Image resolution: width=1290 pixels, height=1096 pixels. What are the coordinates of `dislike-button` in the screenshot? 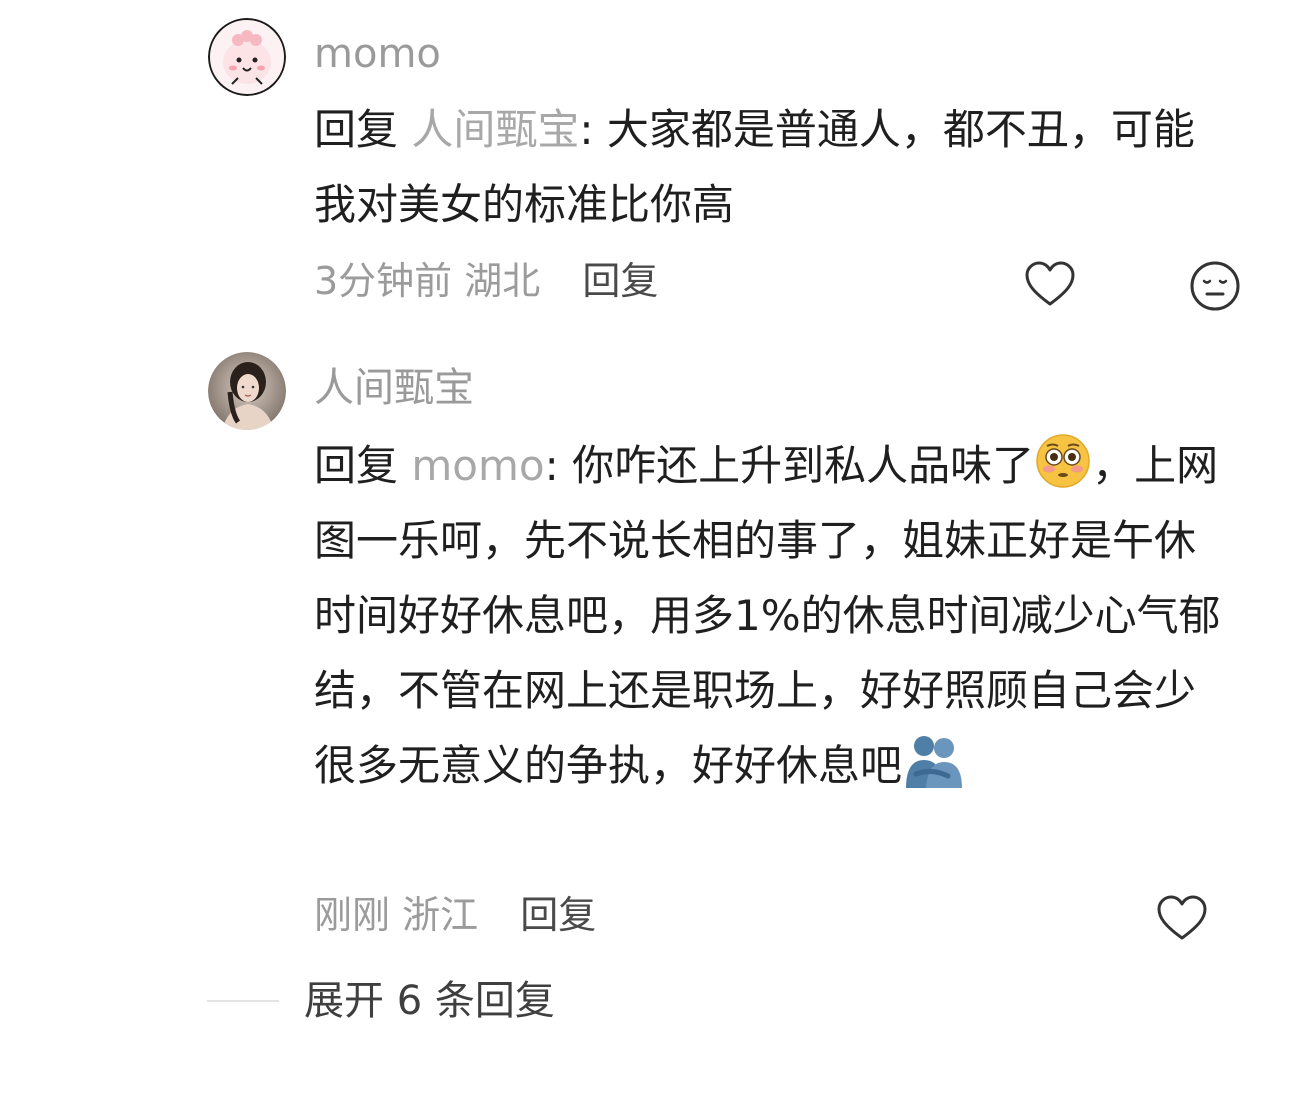 It's located at (1215, 286).